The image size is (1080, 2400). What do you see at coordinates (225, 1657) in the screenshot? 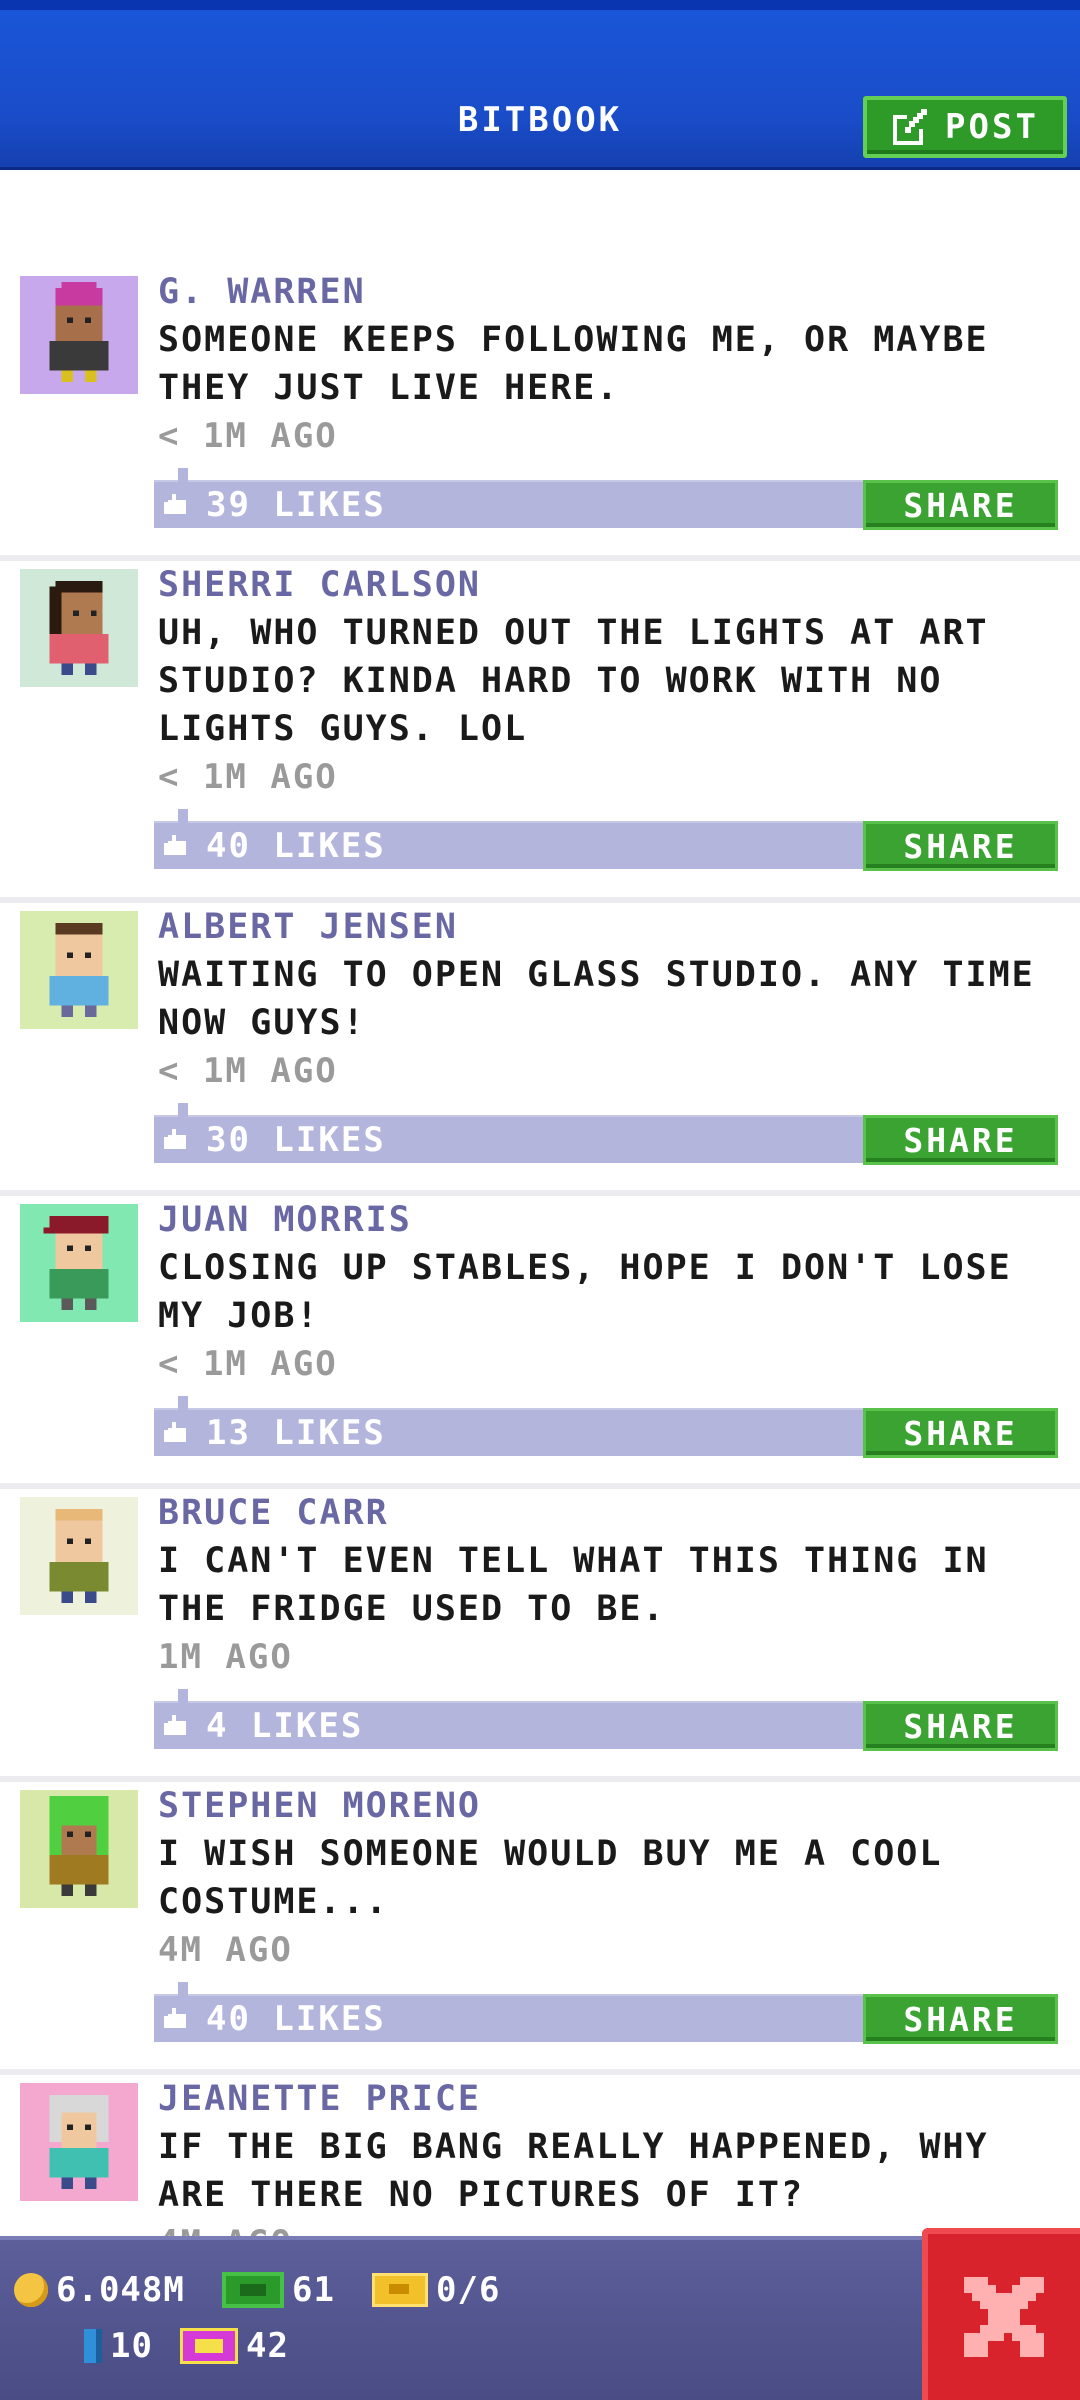
I see `post-time: 1M AGO` at bounding box center [225, 1657].